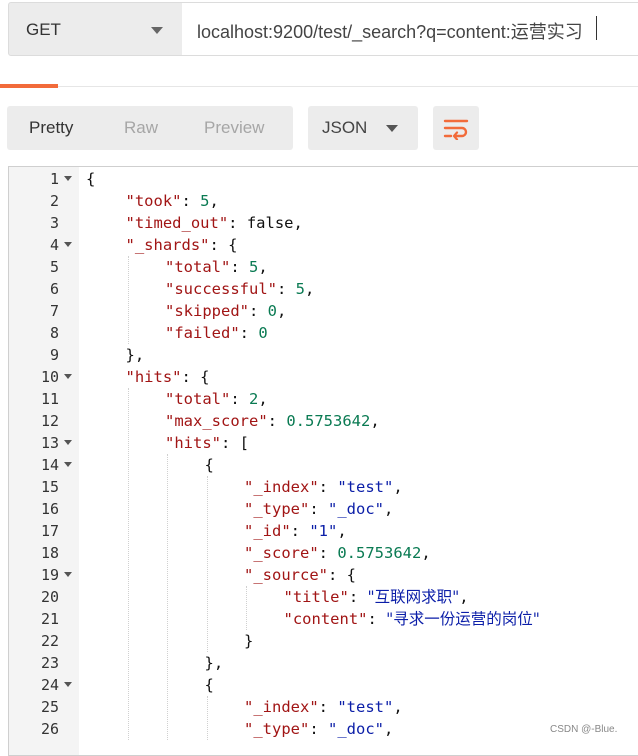 The image size is (638, 756). Describe the element at coordinates (235, 443) in the screenshot. I see `json-punctuation: : [` at that location.